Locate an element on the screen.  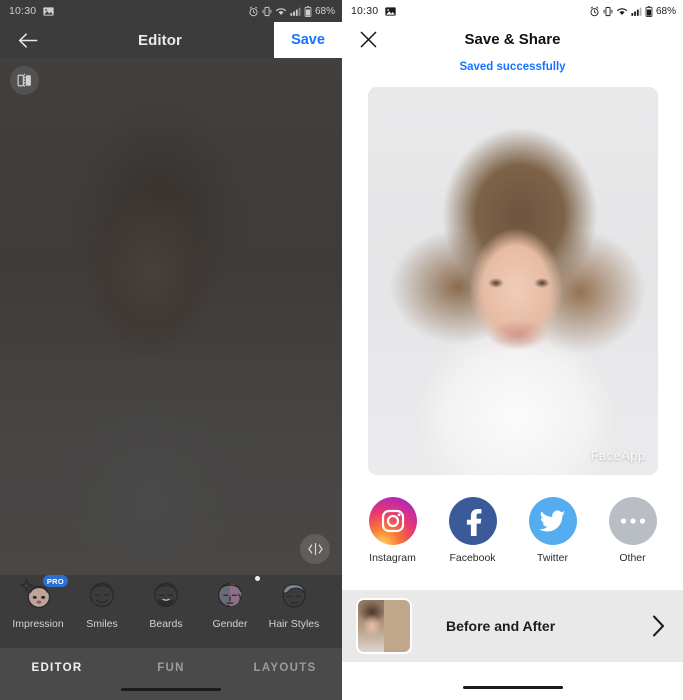
share-other: Other is located at coordinates (633, 530).